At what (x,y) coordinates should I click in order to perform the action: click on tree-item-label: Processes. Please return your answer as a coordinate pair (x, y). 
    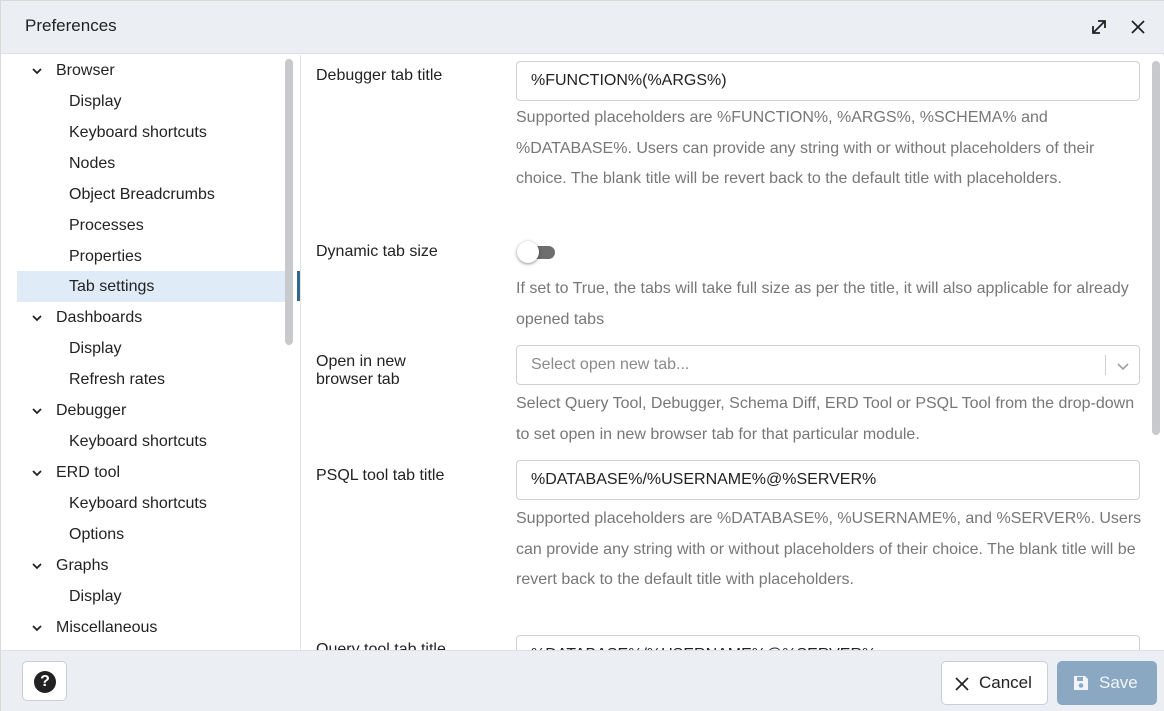
    Looking at the image, I should click on (106, 225).